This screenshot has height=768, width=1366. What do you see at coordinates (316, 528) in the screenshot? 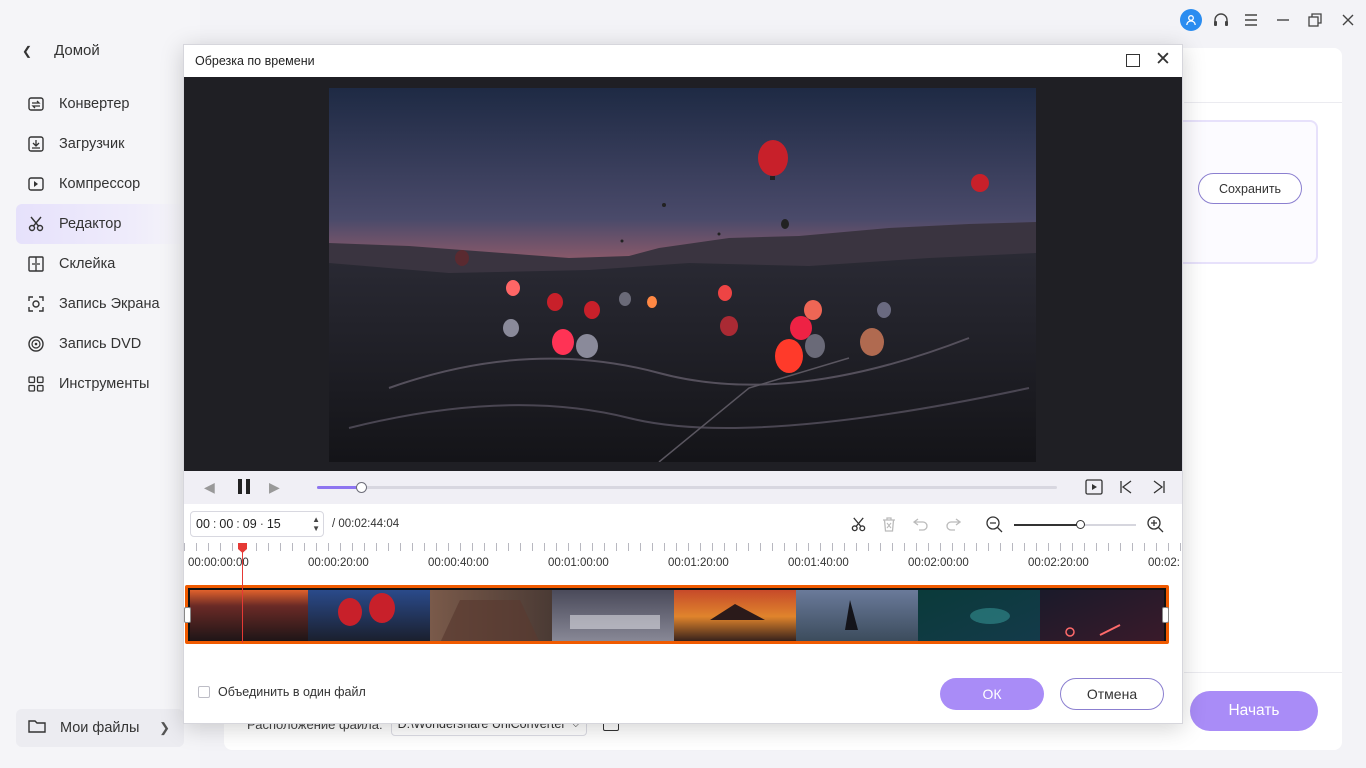
I see `chevron-down-icon: ▼` at bounding box center [316, 528].